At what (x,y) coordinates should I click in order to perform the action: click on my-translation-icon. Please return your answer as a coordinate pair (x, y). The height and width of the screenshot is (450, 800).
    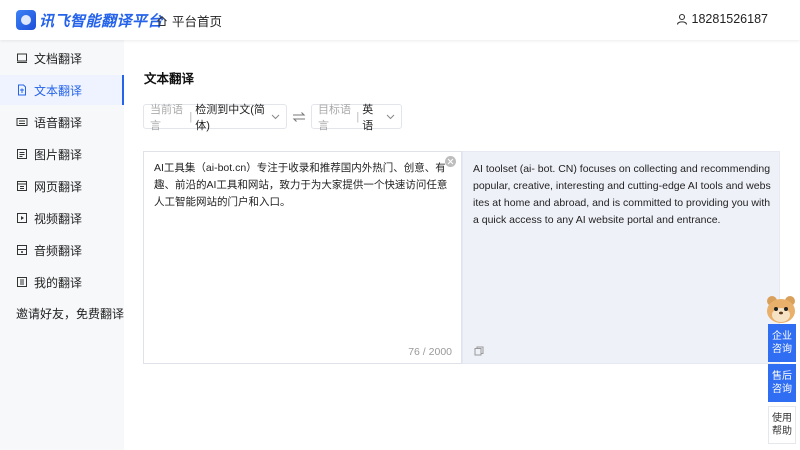
    Looking at the image, I should click on (22, 282).